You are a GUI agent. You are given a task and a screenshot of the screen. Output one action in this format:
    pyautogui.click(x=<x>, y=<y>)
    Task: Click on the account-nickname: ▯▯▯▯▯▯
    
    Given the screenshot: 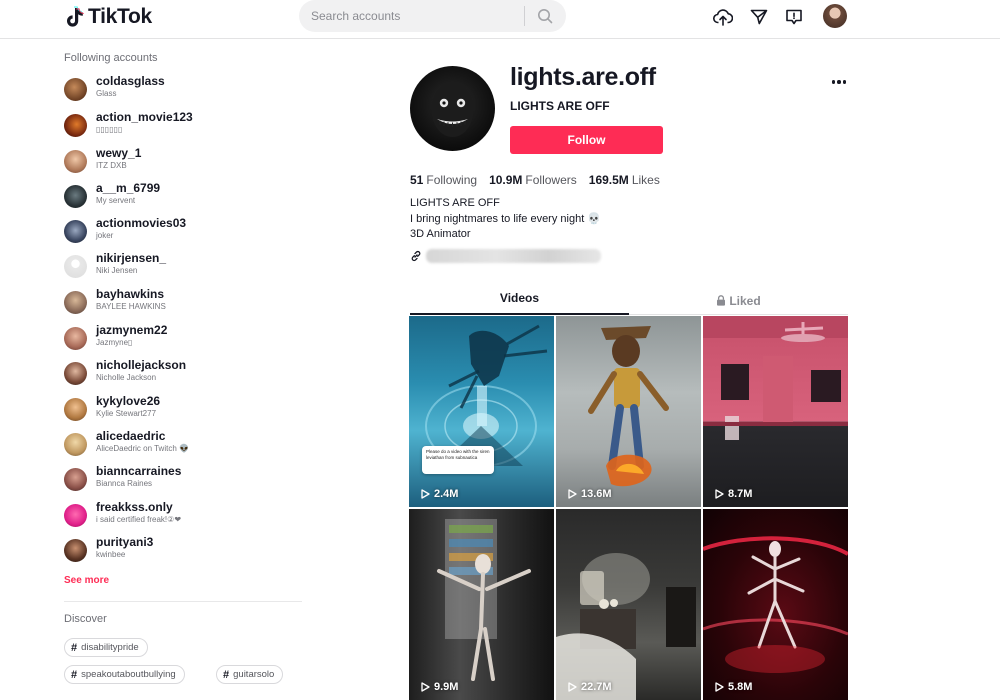 What is the action you would take?
    pyautogui.click(x=109, y=129)
    